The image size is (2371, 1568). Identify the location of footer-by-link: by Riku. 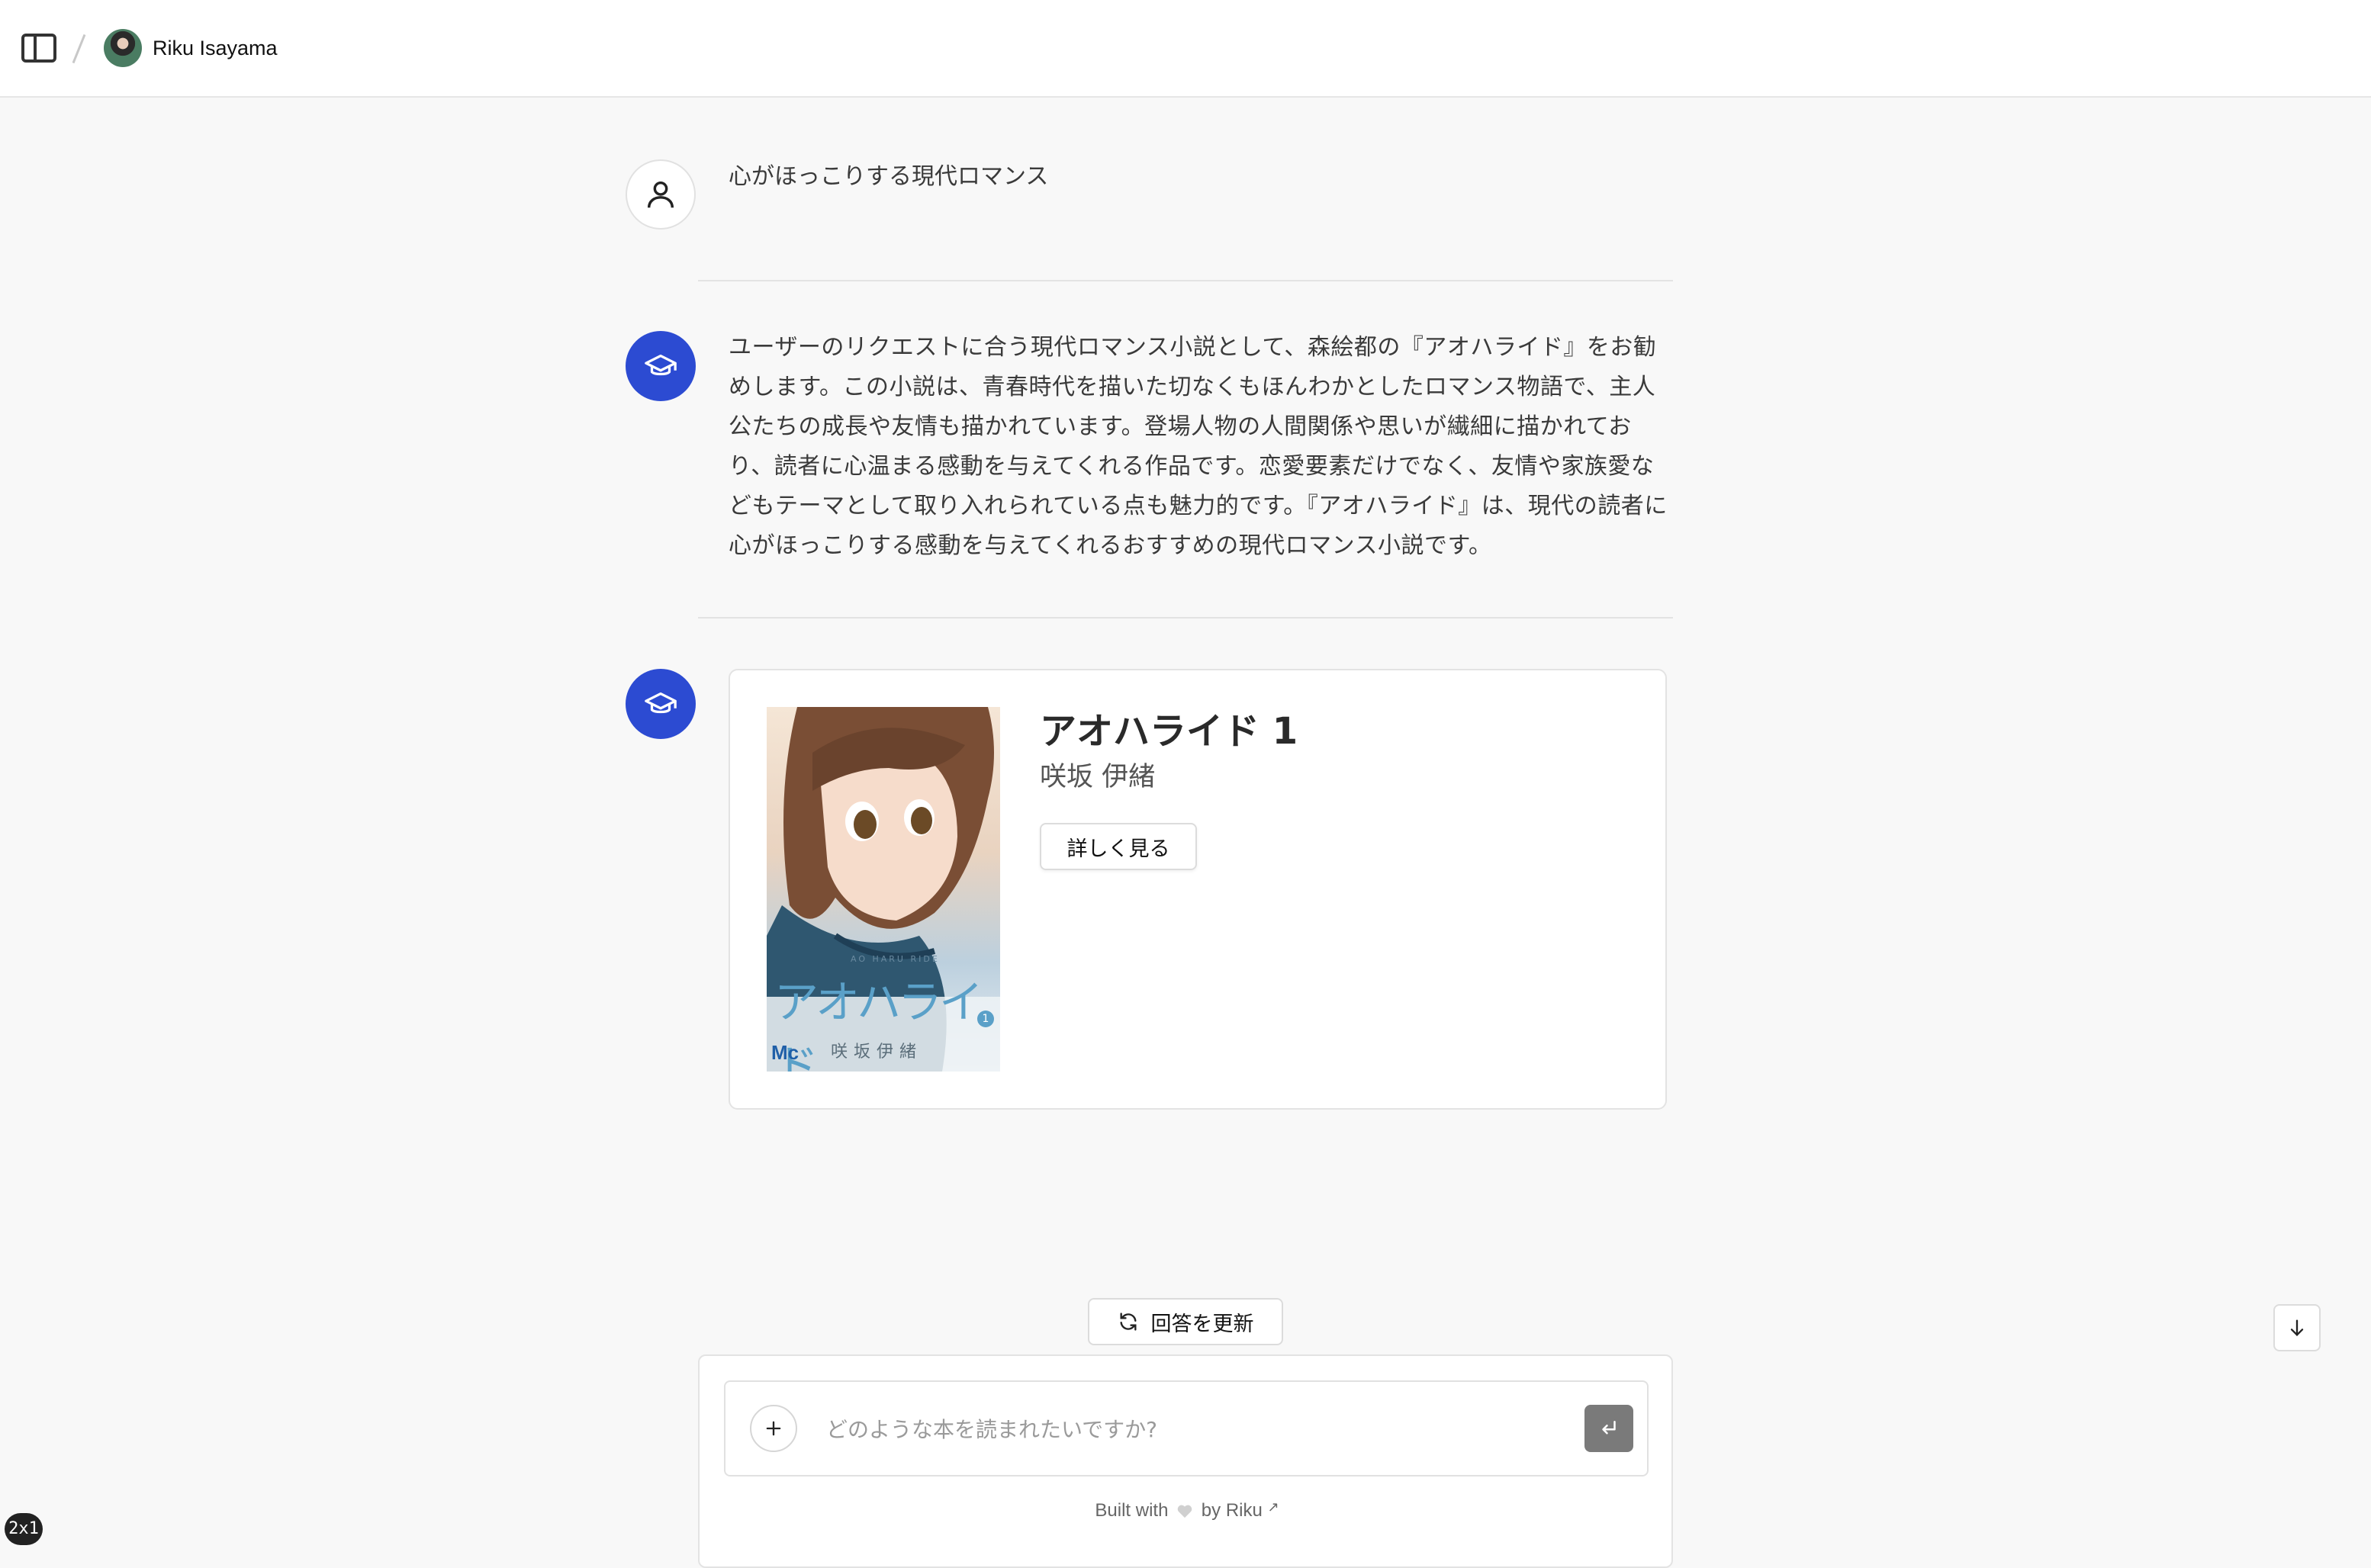
(1232, 1510).